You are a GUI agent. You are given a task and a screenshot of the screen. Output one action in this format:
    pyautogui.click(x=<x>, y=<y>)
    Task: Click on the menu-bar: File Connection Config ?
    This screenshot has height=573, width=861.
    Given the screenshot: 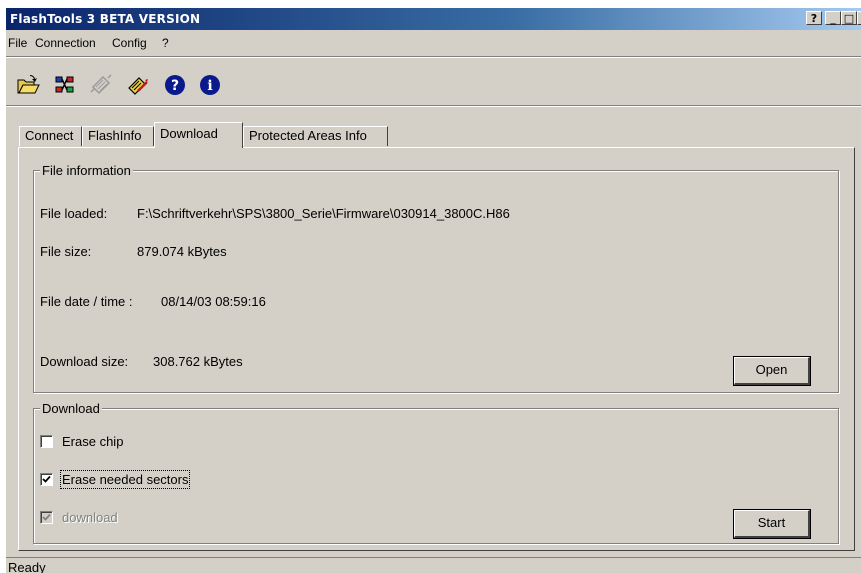 What is the action you would take?
    pyautogui.click(x=433, y=43)
    